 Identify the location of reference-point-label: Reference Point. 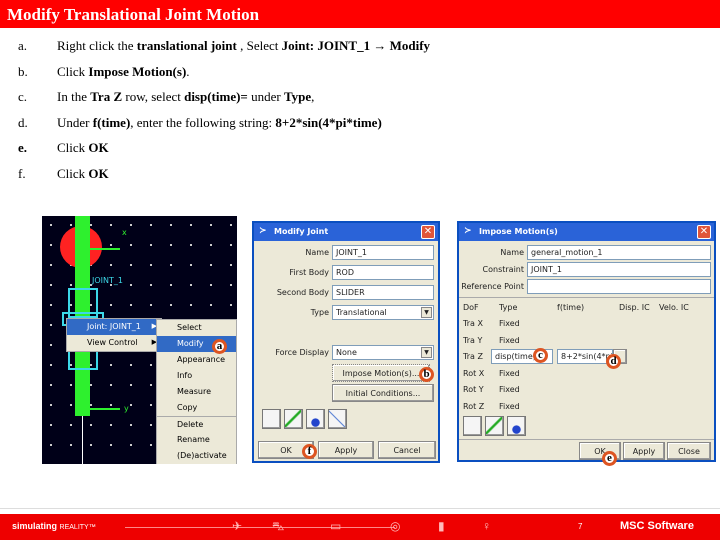
(492, 286).